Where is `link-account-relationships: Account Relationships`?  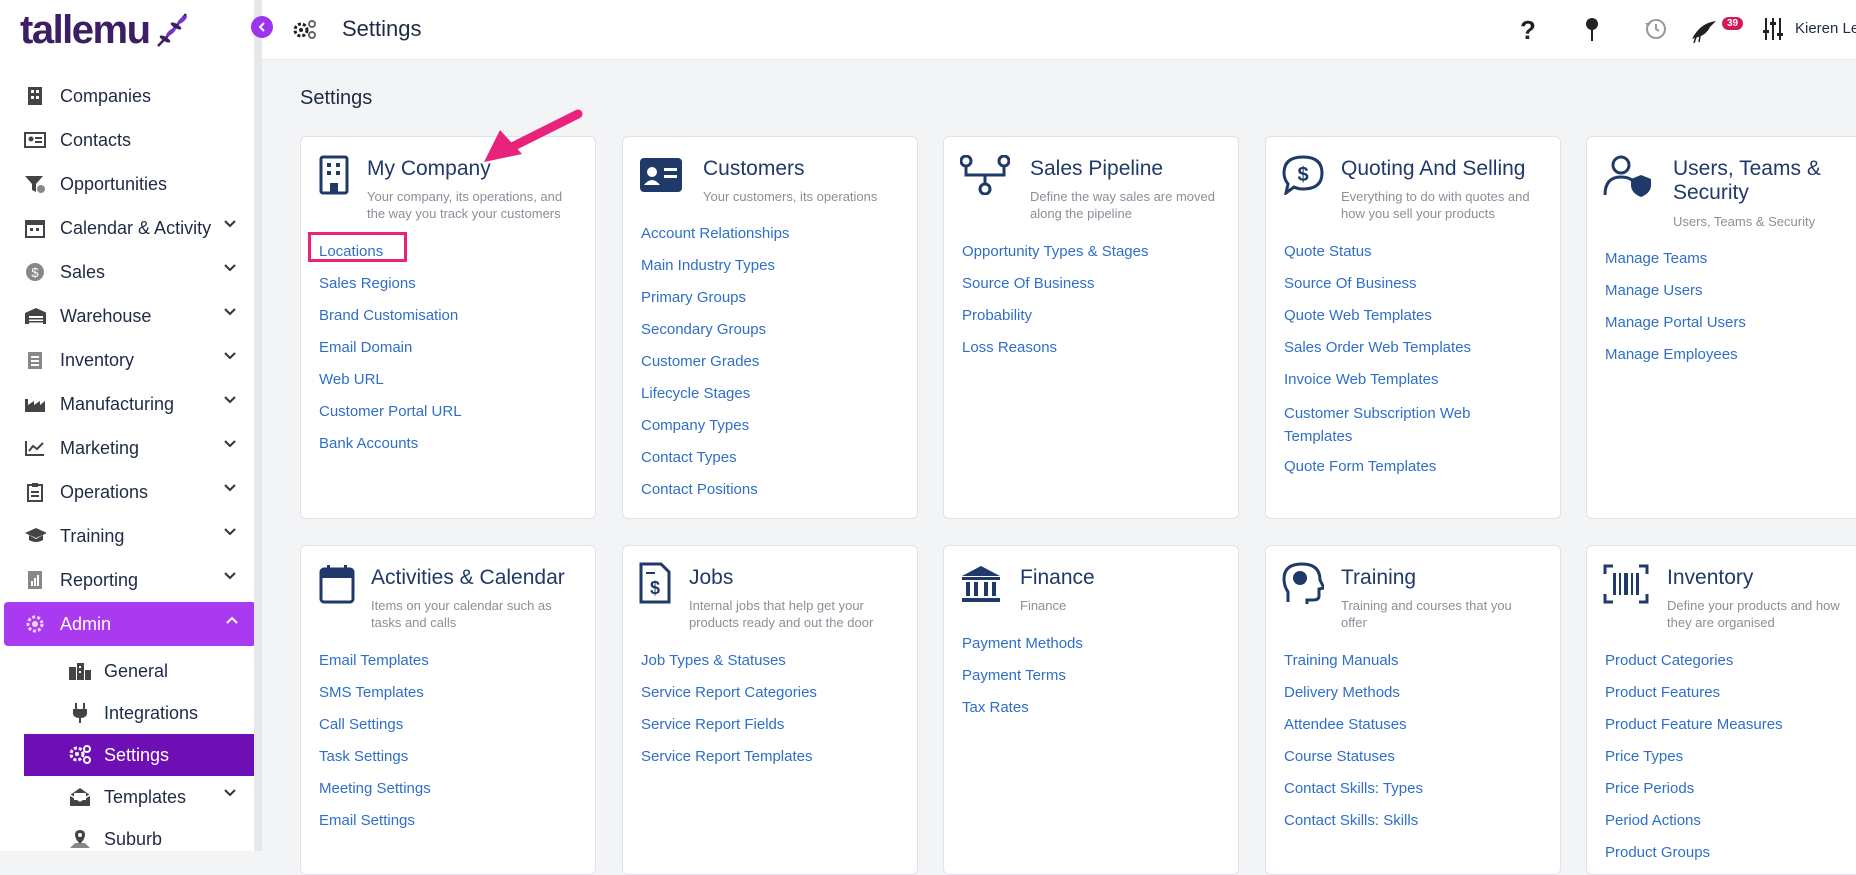 link-account-relationships: Account Relationships is located at coordinates (715, 240).